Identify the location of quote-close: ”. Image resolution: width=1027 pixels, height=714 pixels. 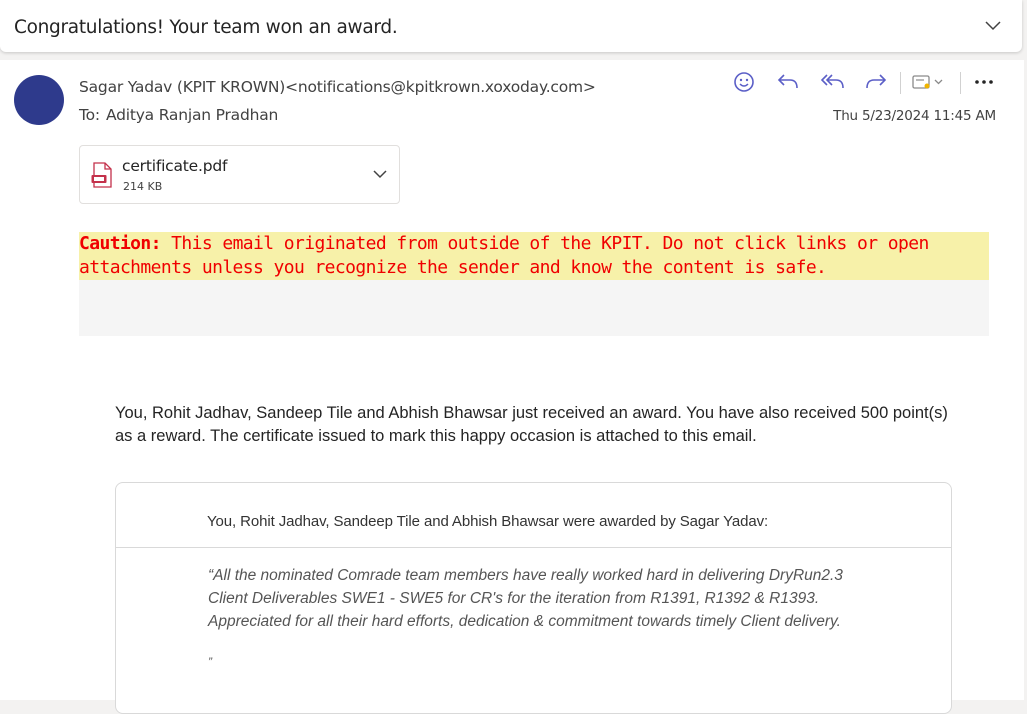
(210, 662).